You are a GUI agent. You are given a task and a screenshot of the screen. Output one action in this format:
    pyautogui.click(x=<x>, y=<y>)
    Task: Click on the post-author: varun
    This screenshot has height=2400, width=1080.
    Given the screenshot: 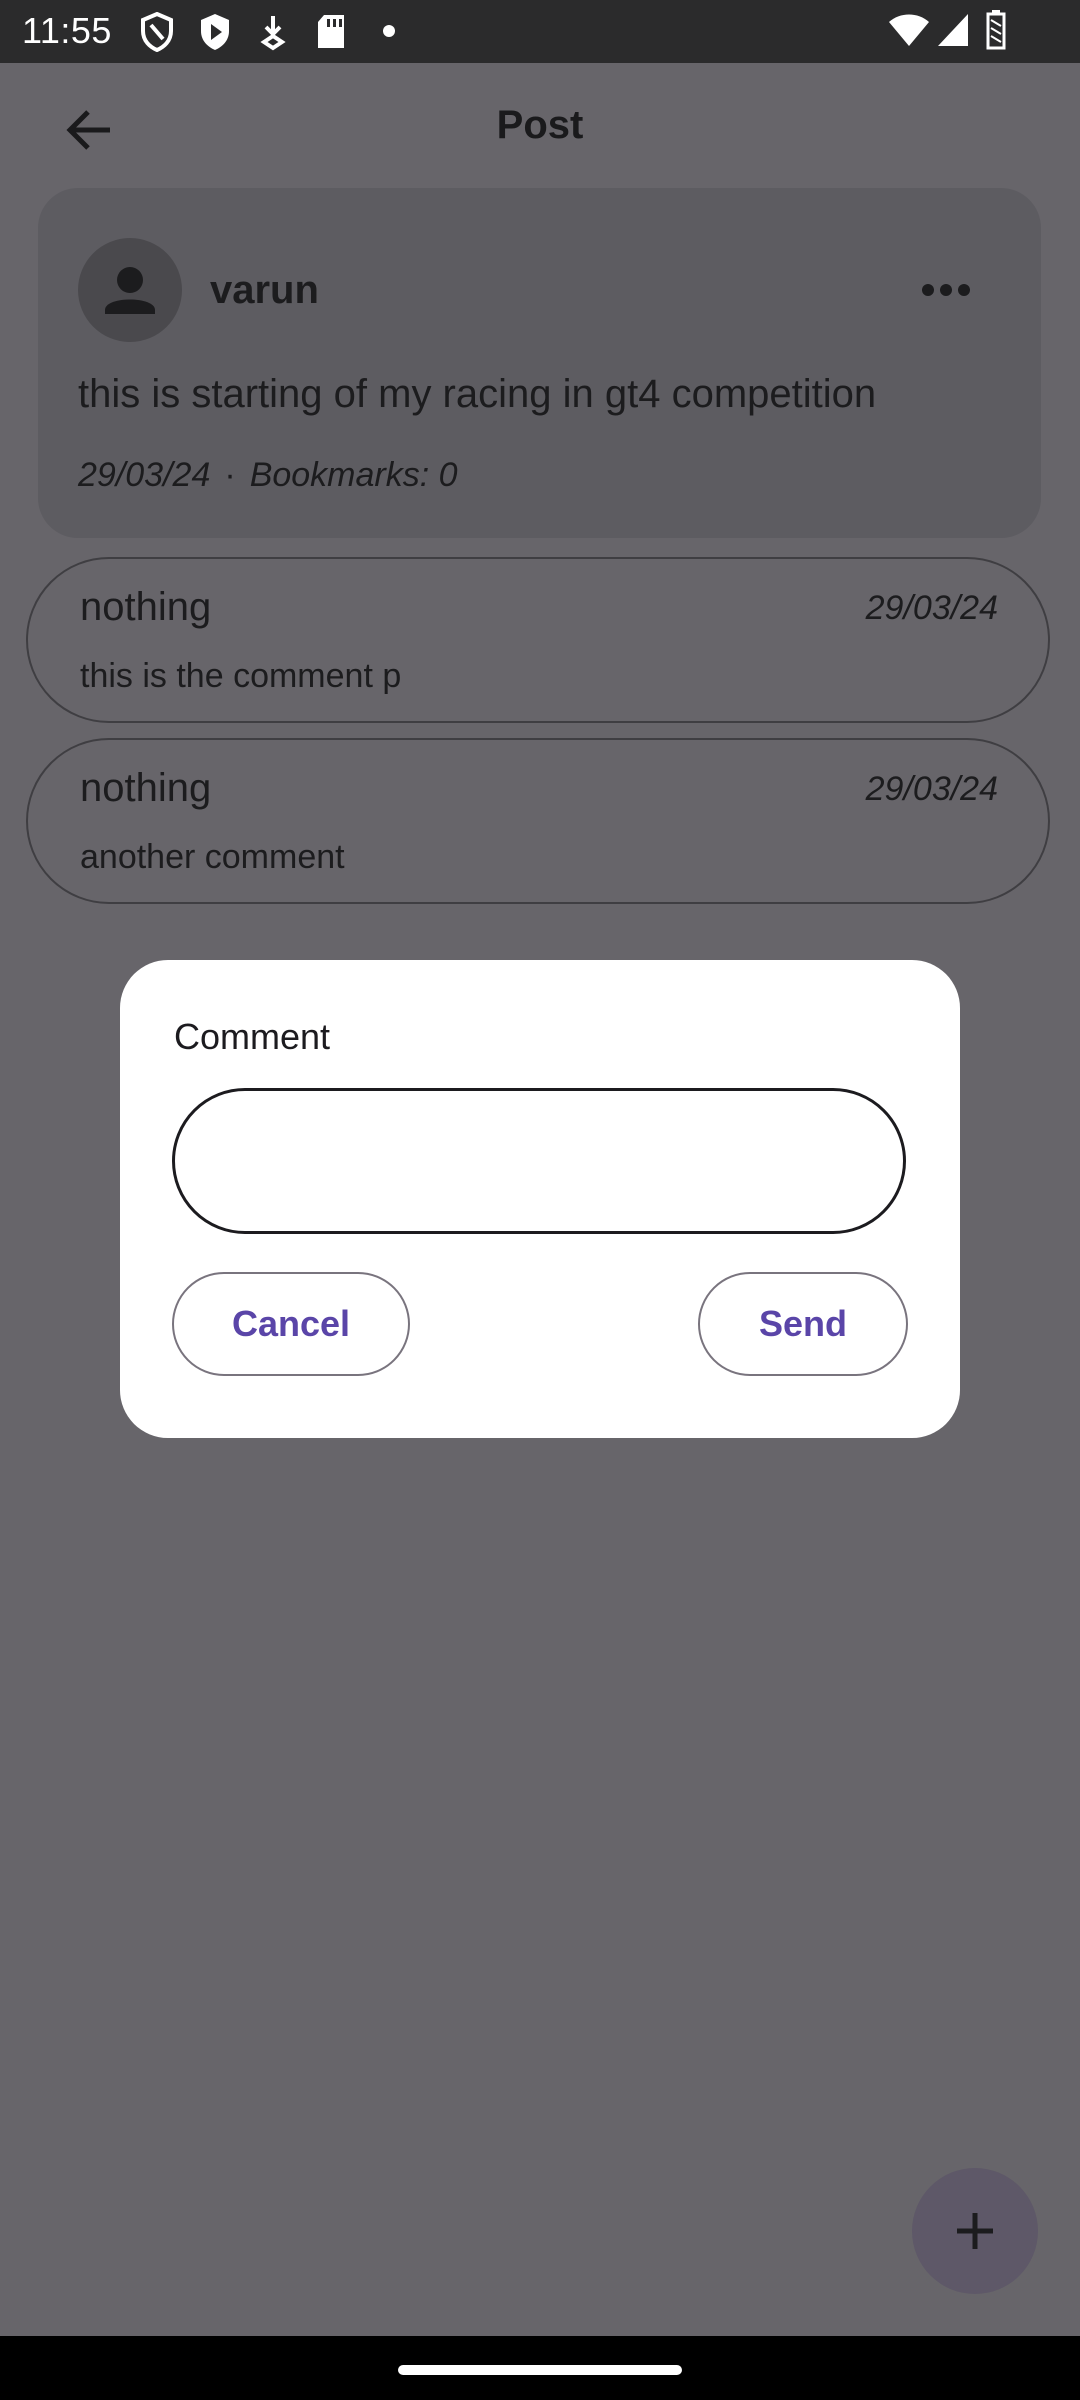 What is the action you would take?
    pyautogui.click(x=264, y=290)
    